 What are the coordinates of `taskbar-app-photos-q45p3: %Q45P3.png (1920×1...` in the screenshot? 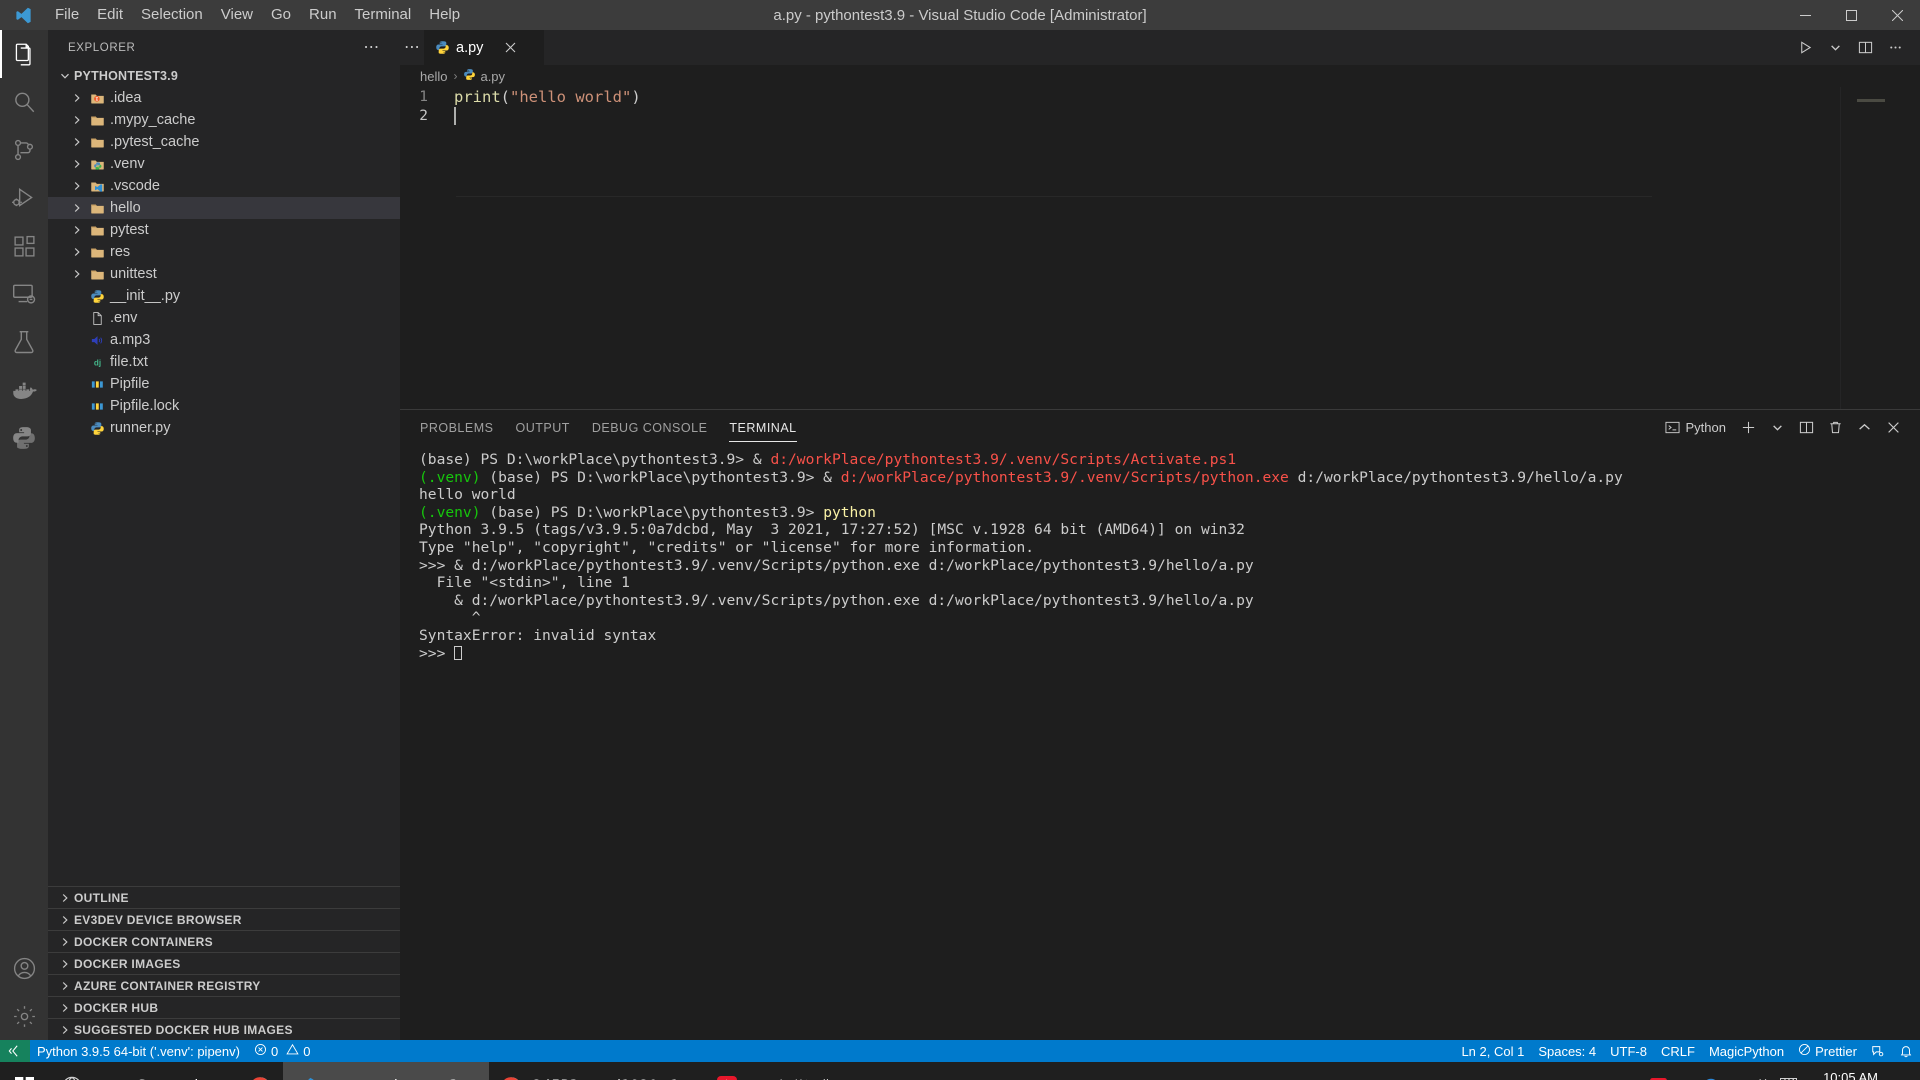 It's located at (597, 1071).